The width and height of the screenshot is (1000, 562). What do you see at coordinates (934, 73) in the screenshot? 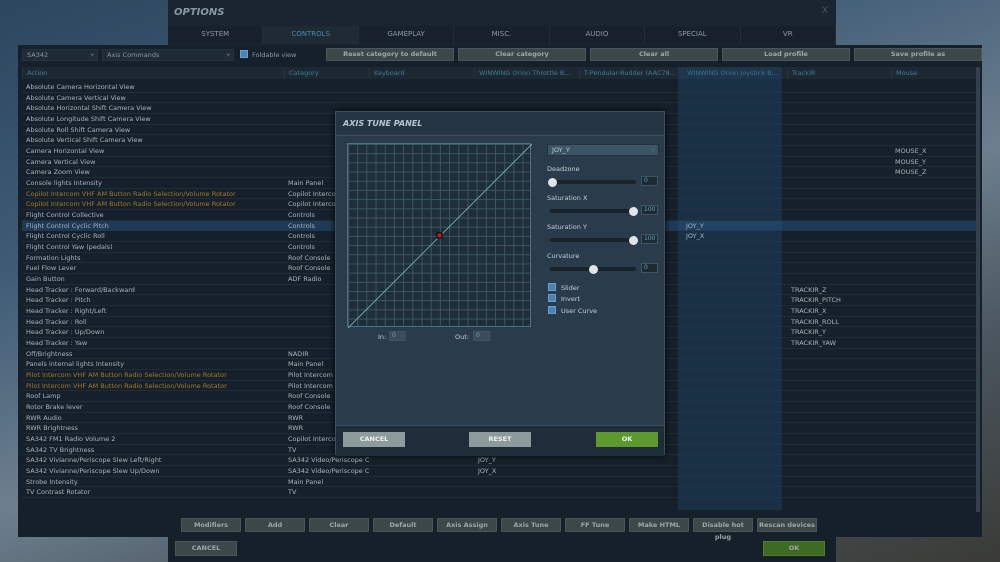
I see `column-header-7: Mouse` at bounding box center [934, 73].